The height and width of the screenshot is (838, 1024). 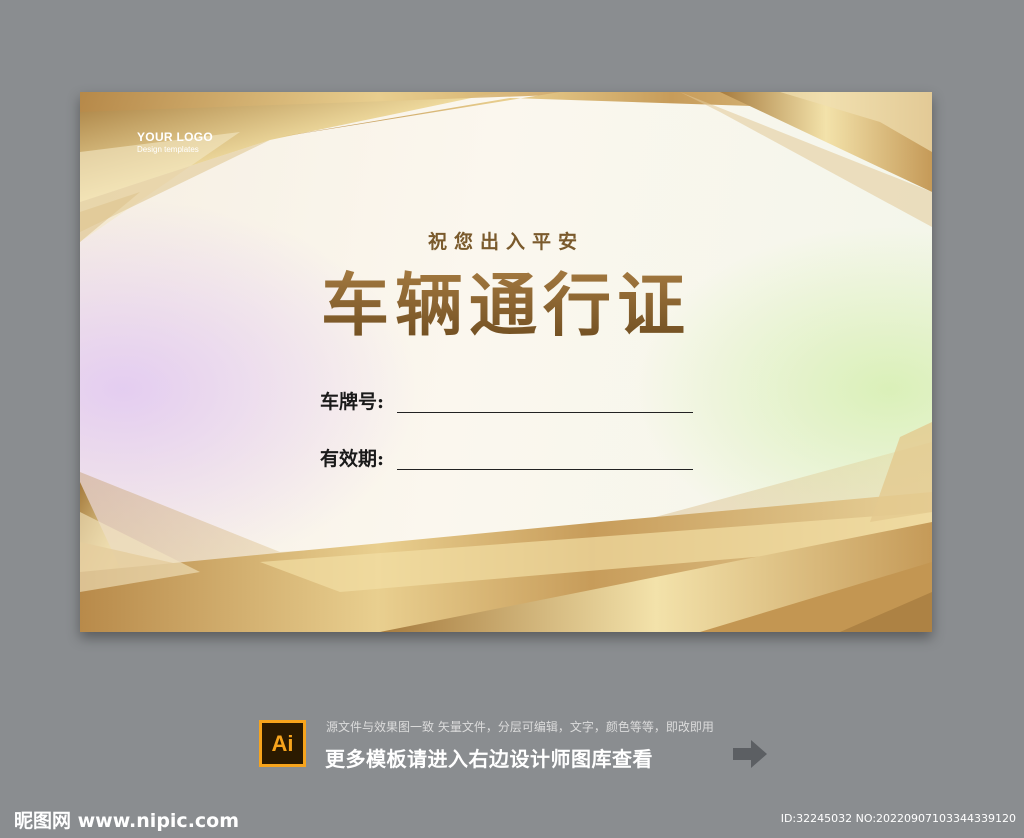 What do you see at coordinates (506, 299) in the screenshot?
I see `card-title: 车辆通行证` at bounding box center [506, 299].